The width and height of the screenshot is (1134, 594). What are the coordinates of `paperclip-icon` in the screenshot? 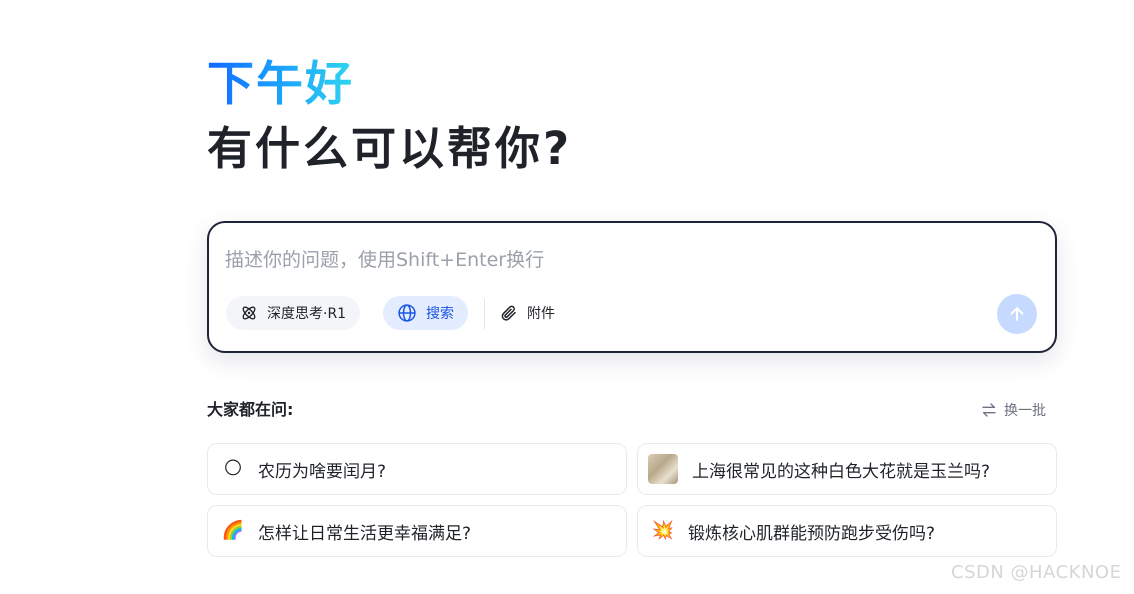 It's located at (508, 313).